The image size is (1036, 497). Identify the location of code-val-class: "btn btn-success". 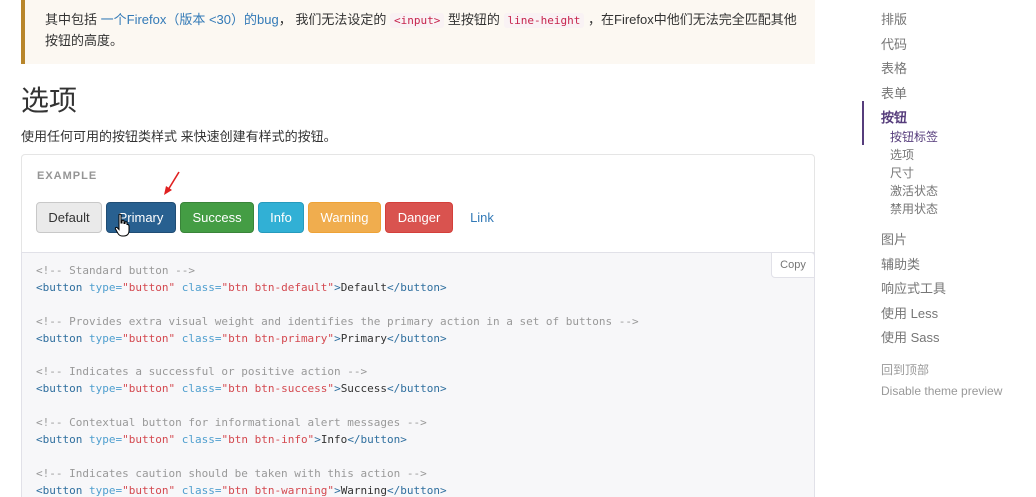
(278, 389).